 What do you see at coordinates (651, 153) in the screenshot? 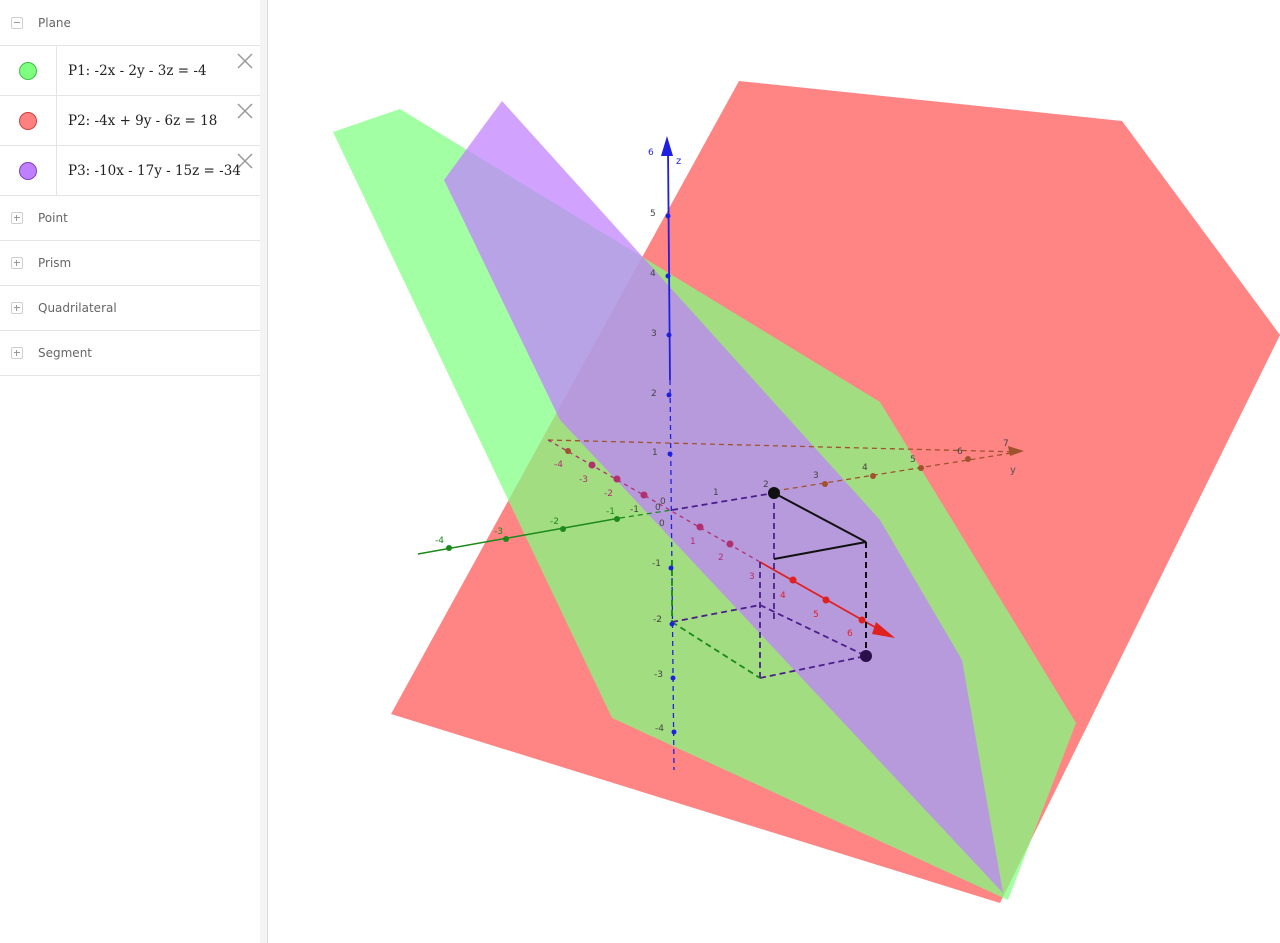
I see `z-tick-6: 6` at bounding box center [651, 153].